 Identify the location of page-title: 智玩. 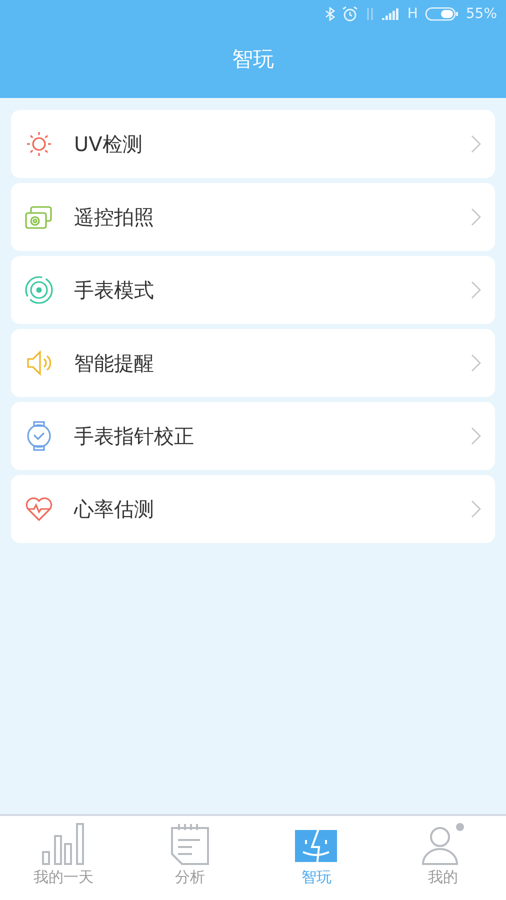
(253, 59).